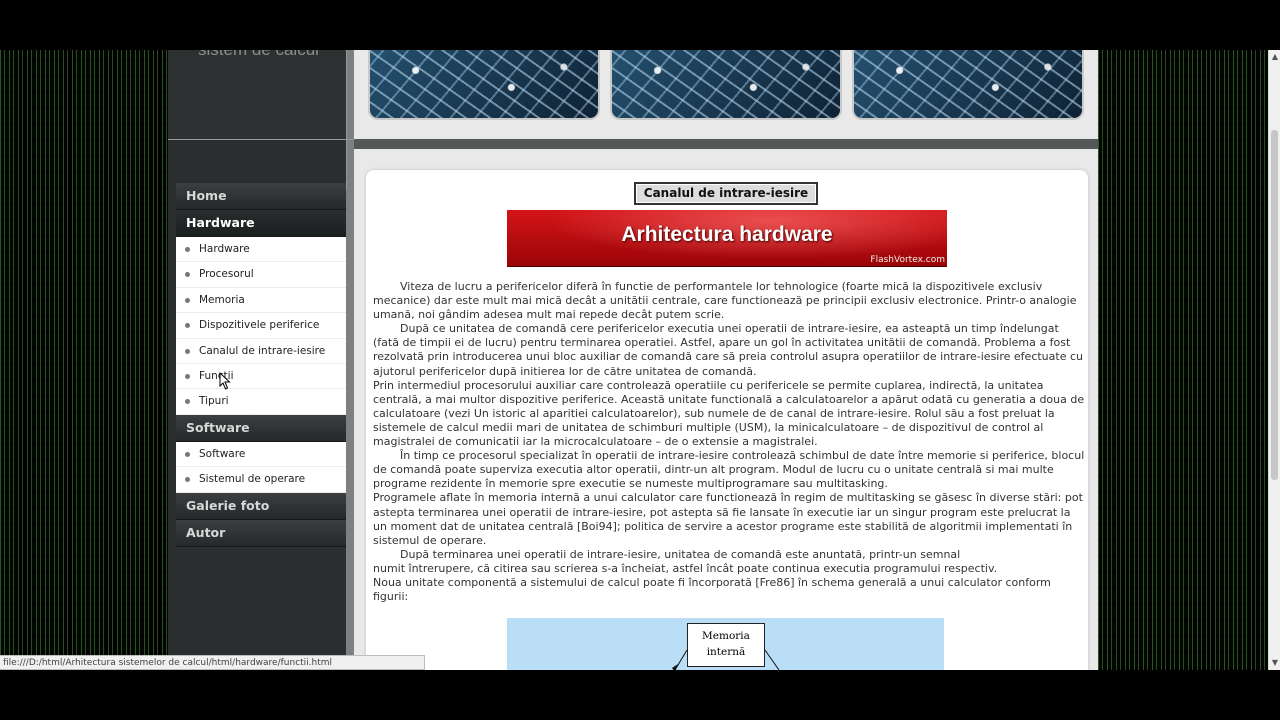  I want to click on diagram-connector, so click(726, 659).